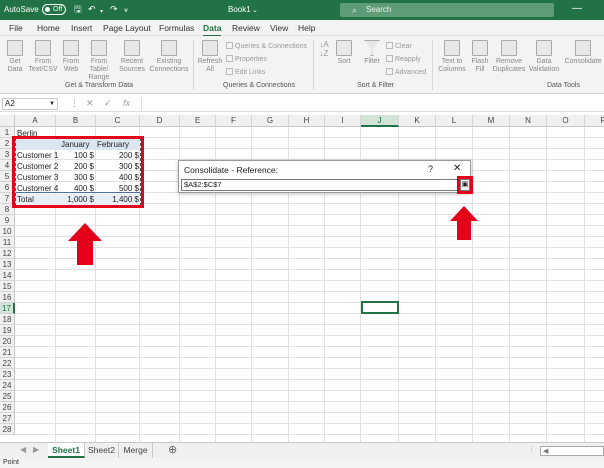 The width and height of the screenshot is (604, 468). What do you see at coordinates (380, 307) in the screenshot?
I see `active-cell-cursor` at bounding box center [380, 307].